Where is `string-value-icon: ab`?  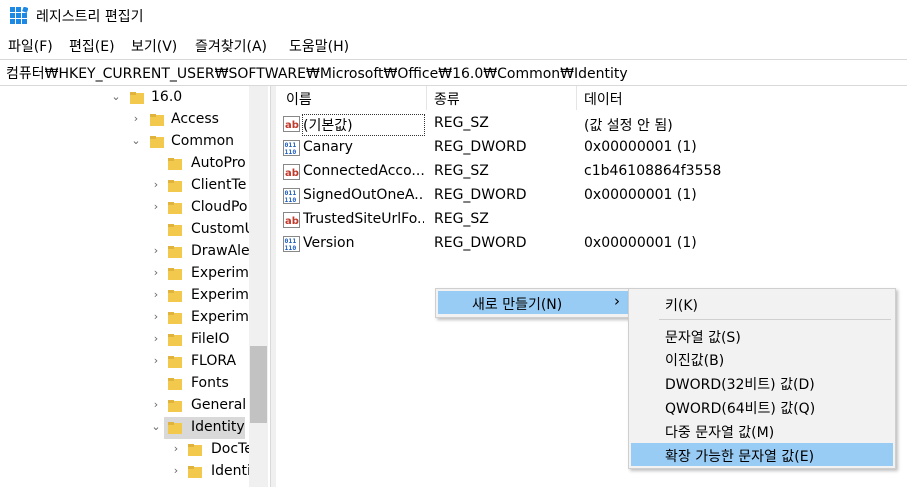
string-value-icon: ab is located at coordinates (291, 220).